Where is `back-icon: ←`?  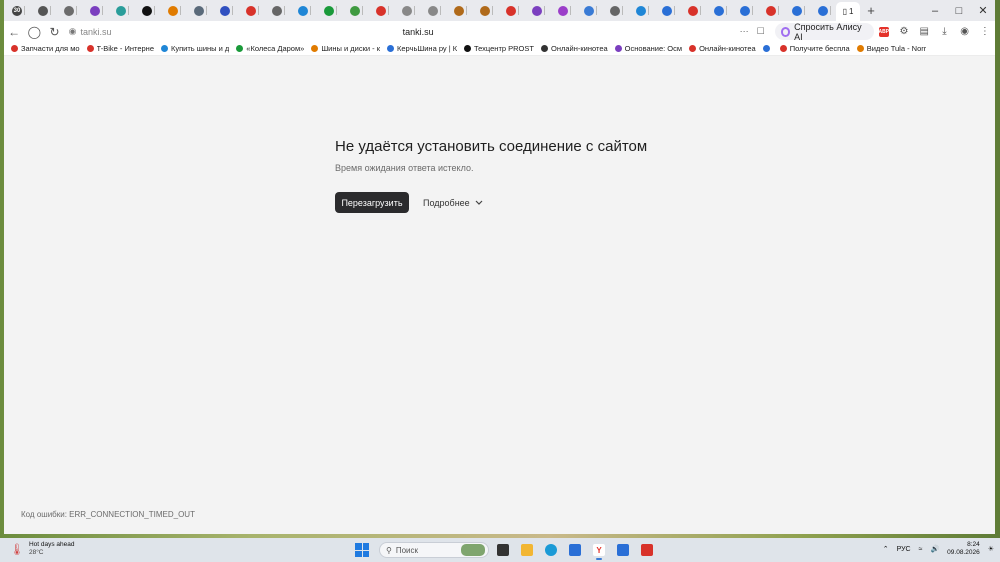
back-icon: ← is located at coordinates (14, 31).